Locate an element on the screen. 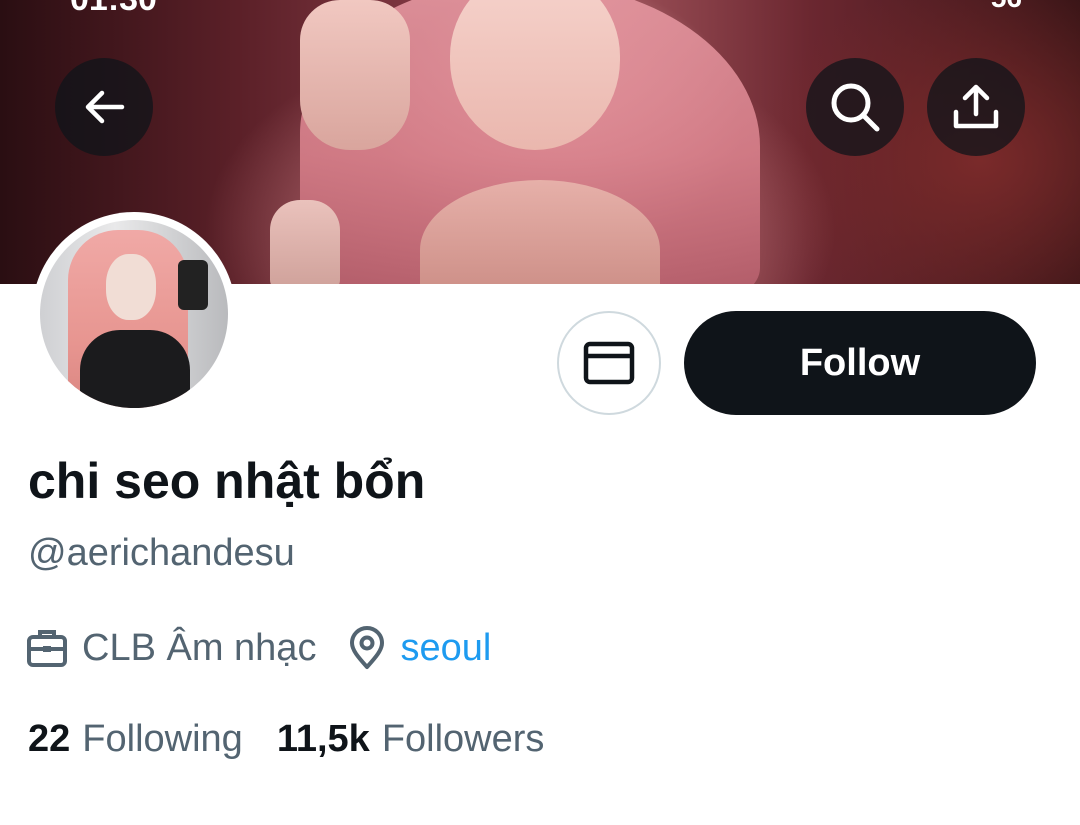 The image size is (1080, 825). message-button is located at coordinates (609, 363).